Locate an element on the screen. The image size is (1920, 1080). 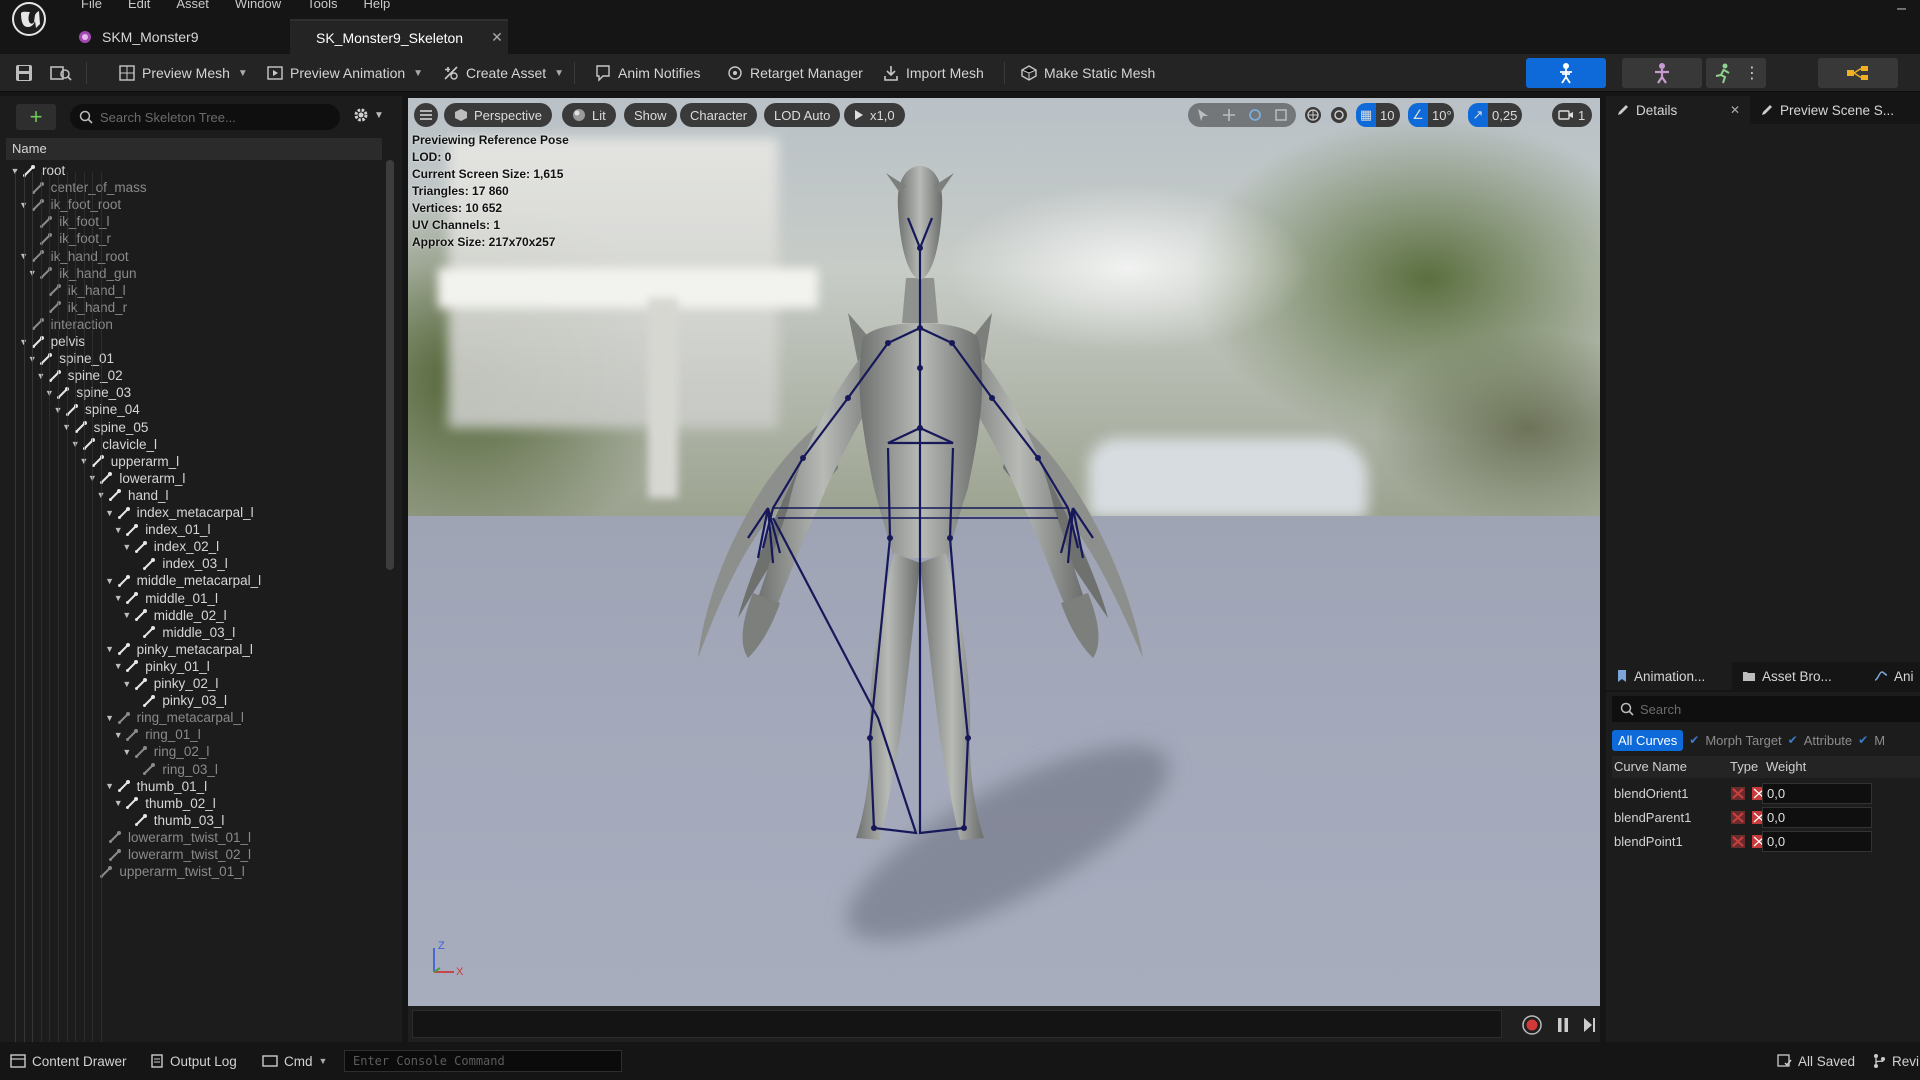
grid-snap-toggle: ▦ 10 is located at coordinates (1378, 115).